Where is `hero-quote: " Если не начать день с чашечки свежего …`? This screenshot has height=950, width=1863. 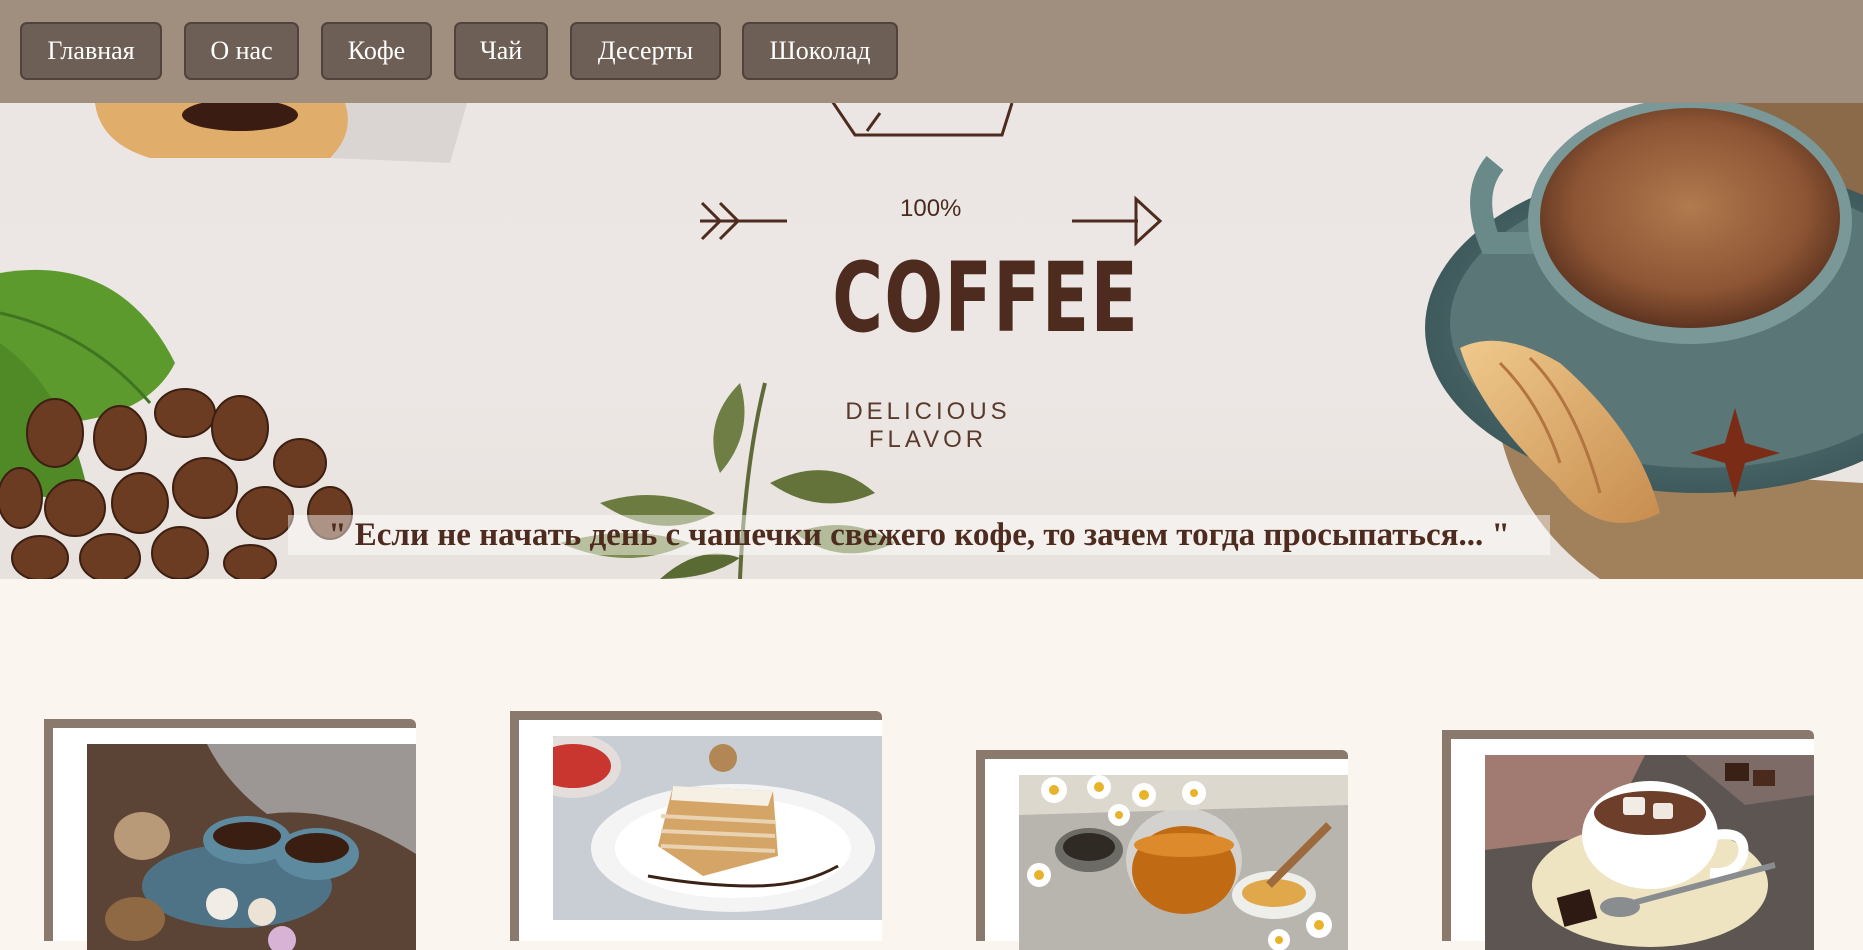 hero-quote: " Если не начать день с чашечки свежего … is located at coordinates (919, 535).